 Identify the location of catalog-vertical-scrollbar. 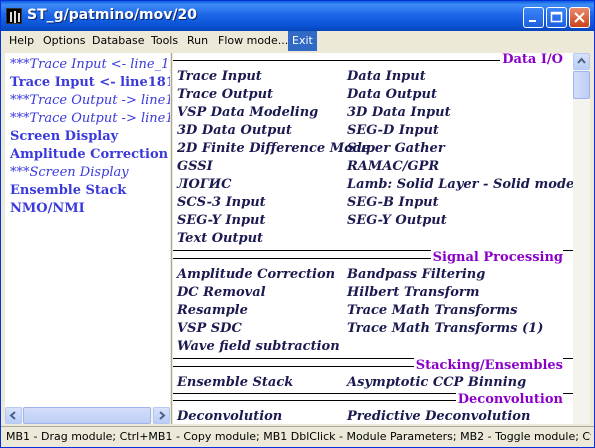
(581, 238).